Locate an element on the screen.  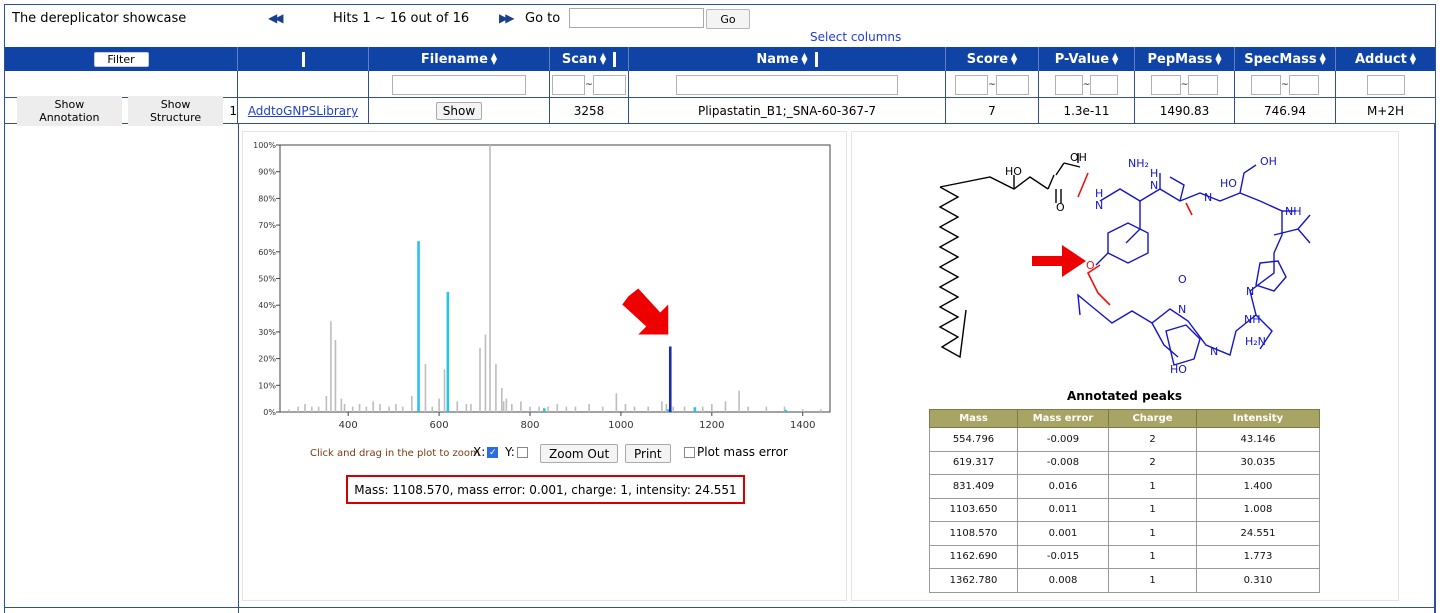
filename-filter is located at coordinates (459, 84).